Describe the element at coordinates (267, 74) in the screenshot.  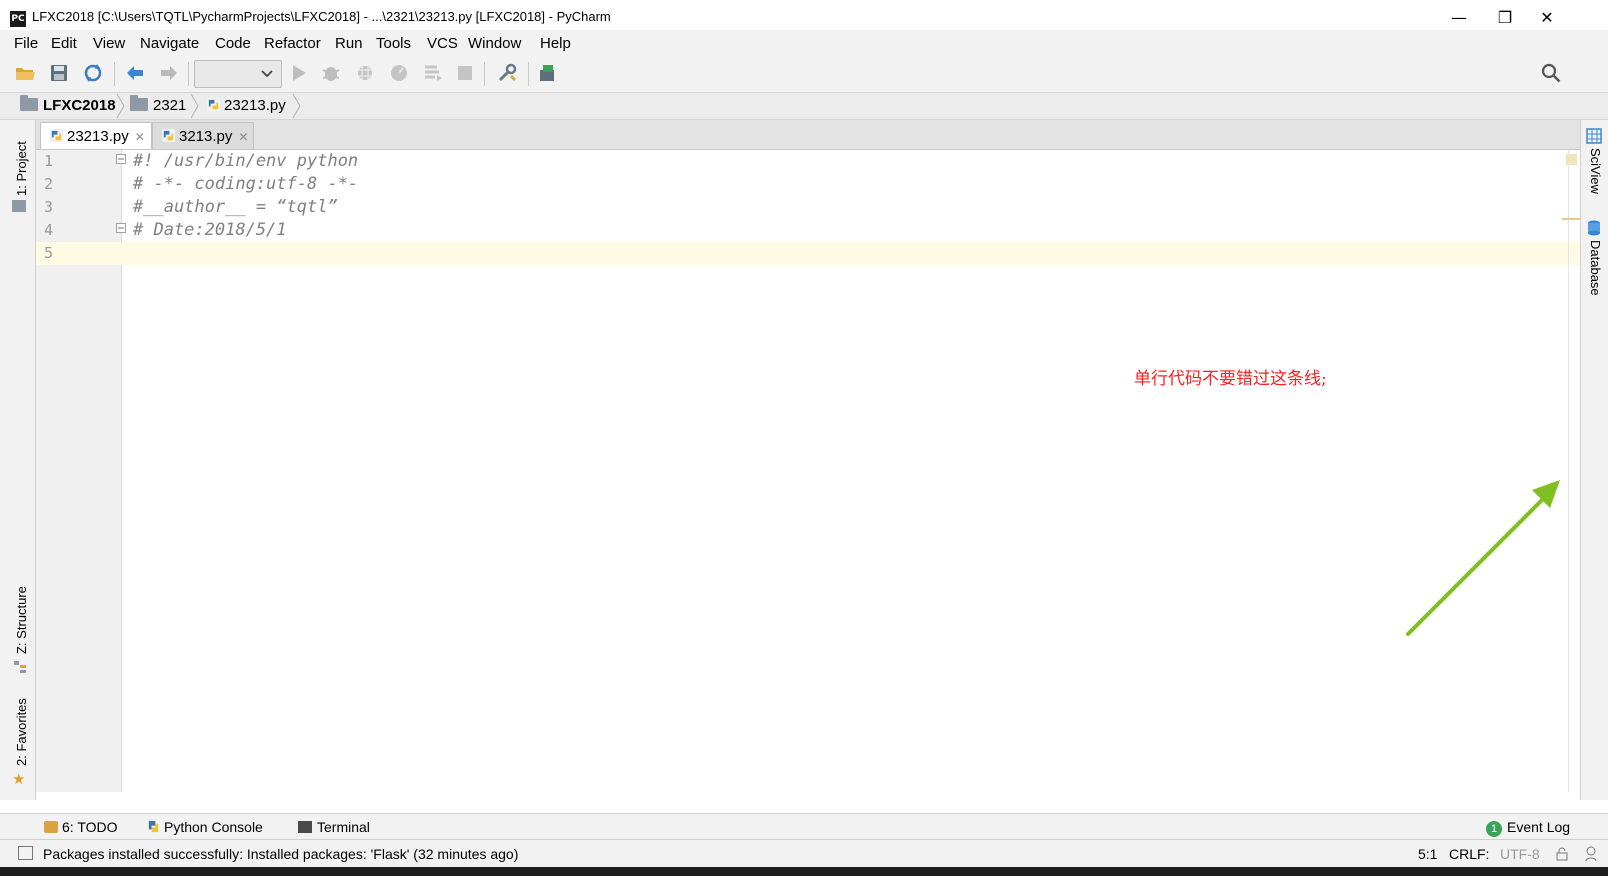
I see `chevron-down-icon` at that location.